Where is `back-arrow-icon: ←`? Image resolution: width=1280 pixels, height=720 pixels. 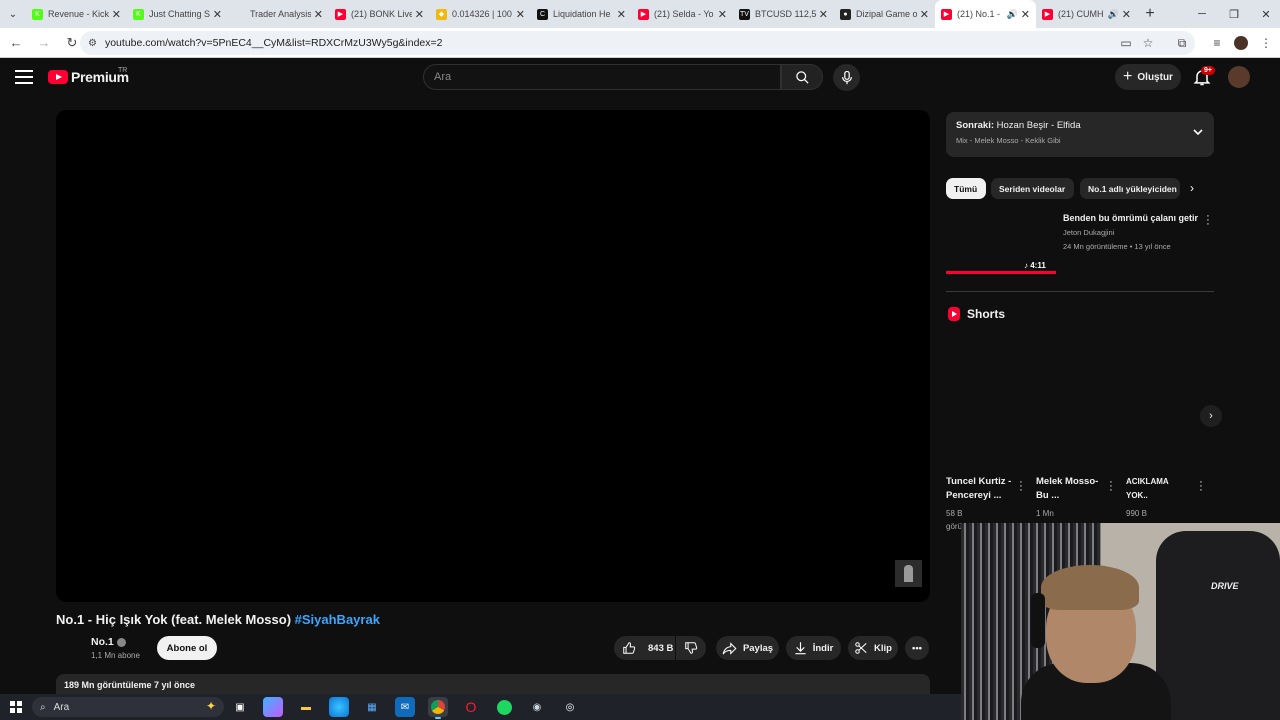
back-arrow-icon: ← is located at coordinates (16, 43).